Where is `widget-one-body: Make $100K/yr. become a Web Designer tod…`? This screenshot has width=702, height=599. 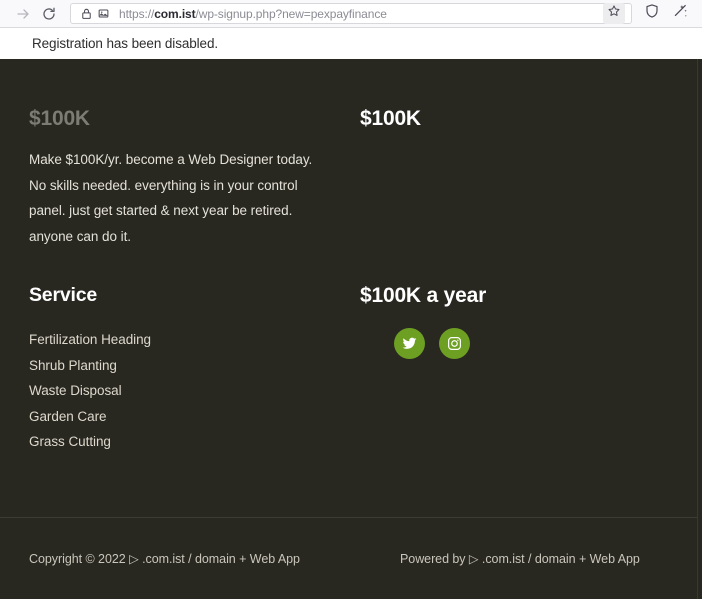
widget-one-body: Make $100K/yr. become a Web Designer tod… is located at coordinates (171, 198).